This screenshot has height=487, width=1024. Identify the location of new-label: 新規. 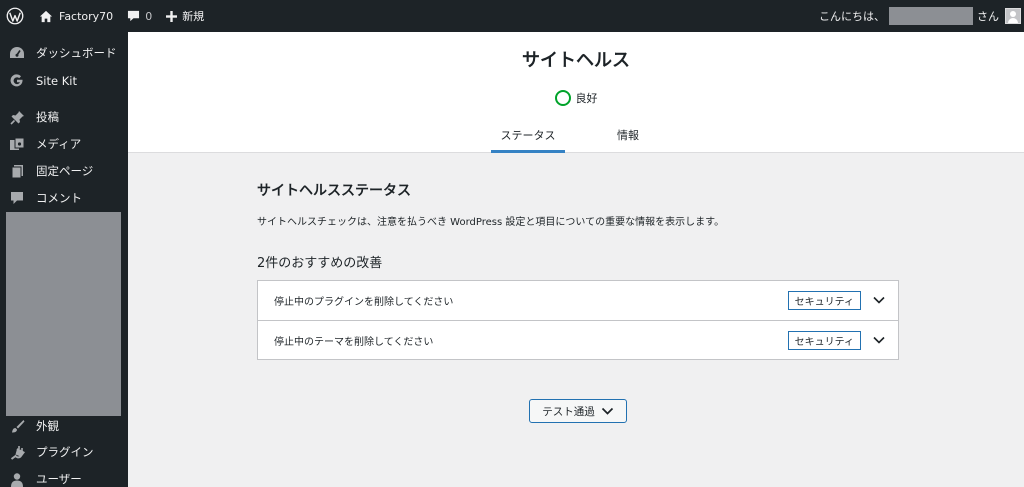
(193, 16).